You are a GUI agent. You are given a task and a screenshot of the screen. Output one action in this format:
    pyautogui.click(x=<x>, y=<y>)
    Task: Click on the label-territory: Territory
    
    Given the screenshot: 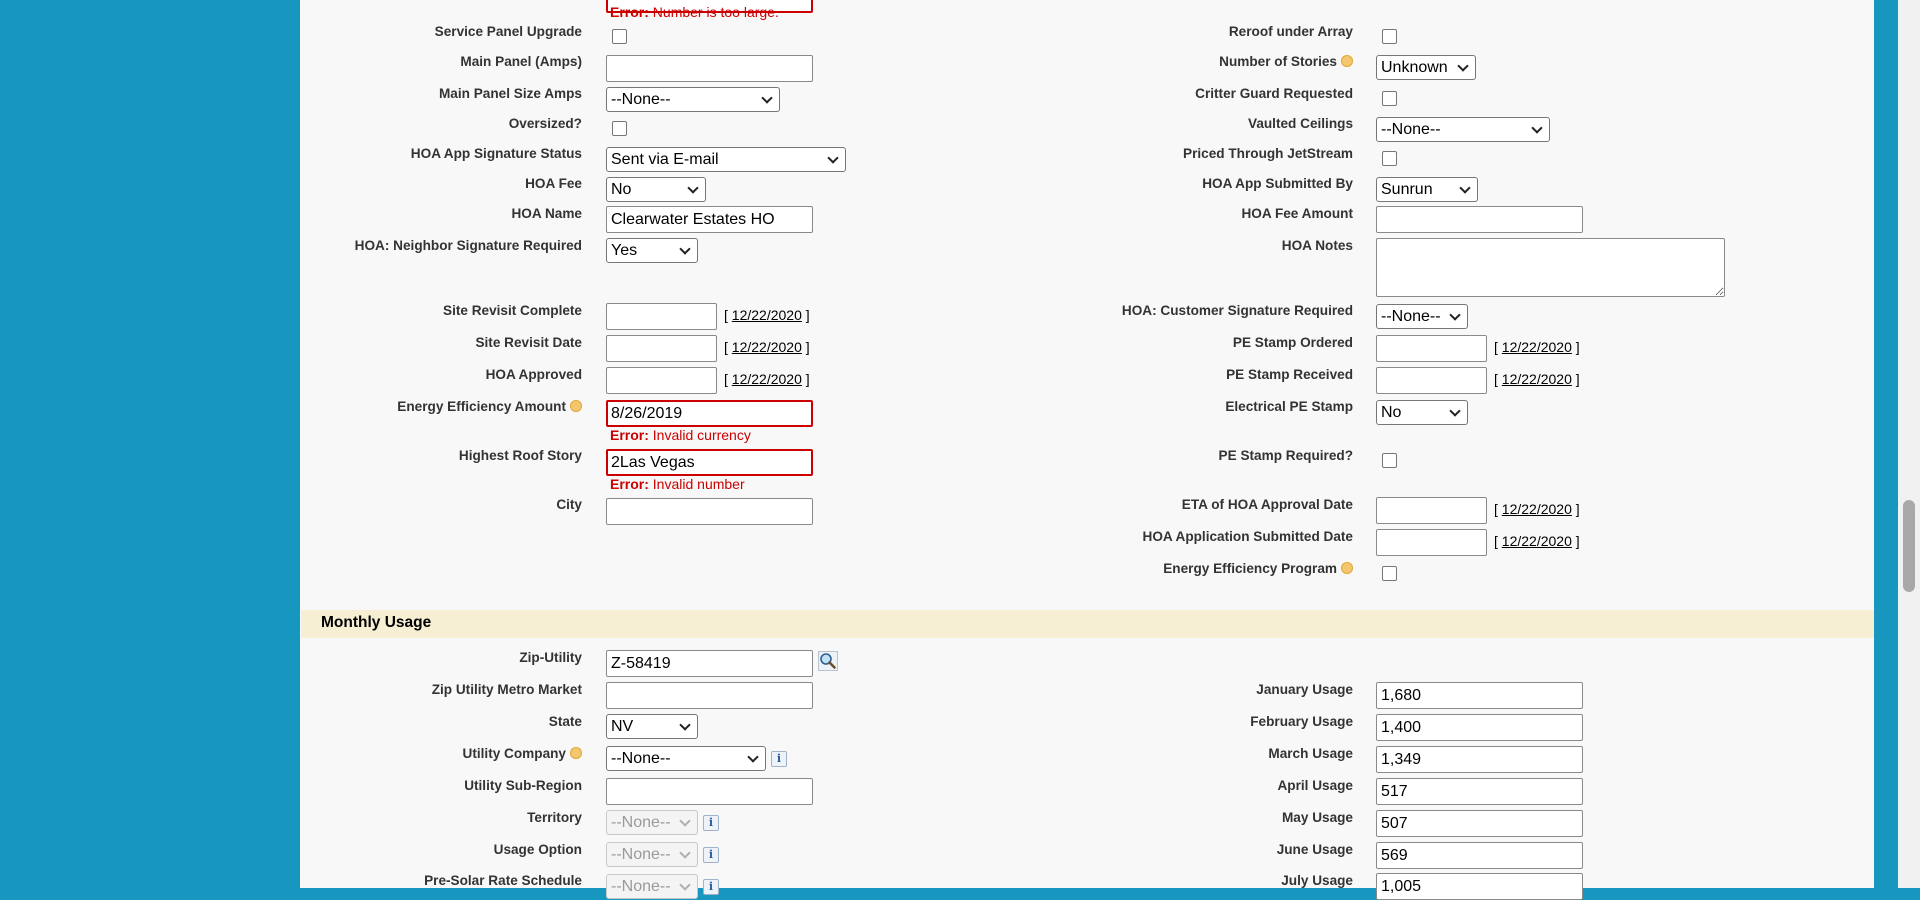 What is the action you would take?
    pyautogui.click(x=554, y=817)
    